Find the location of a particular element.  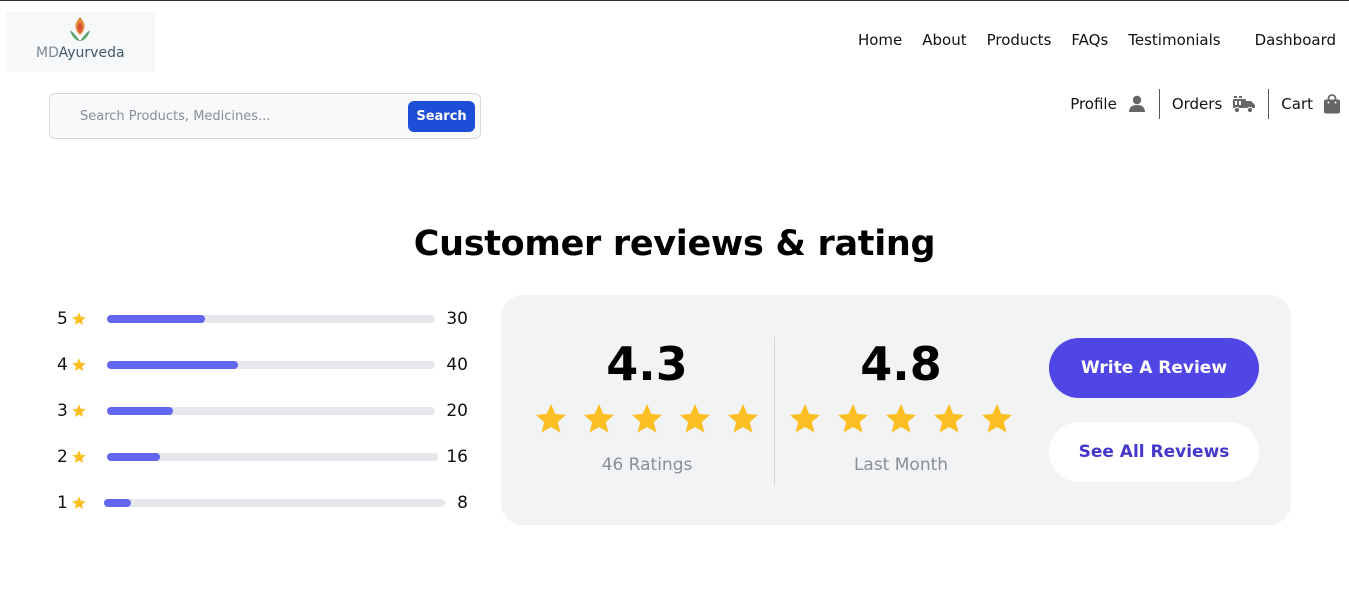

nav-dashboard: Dashboard is located at coordinates (1295, 40).